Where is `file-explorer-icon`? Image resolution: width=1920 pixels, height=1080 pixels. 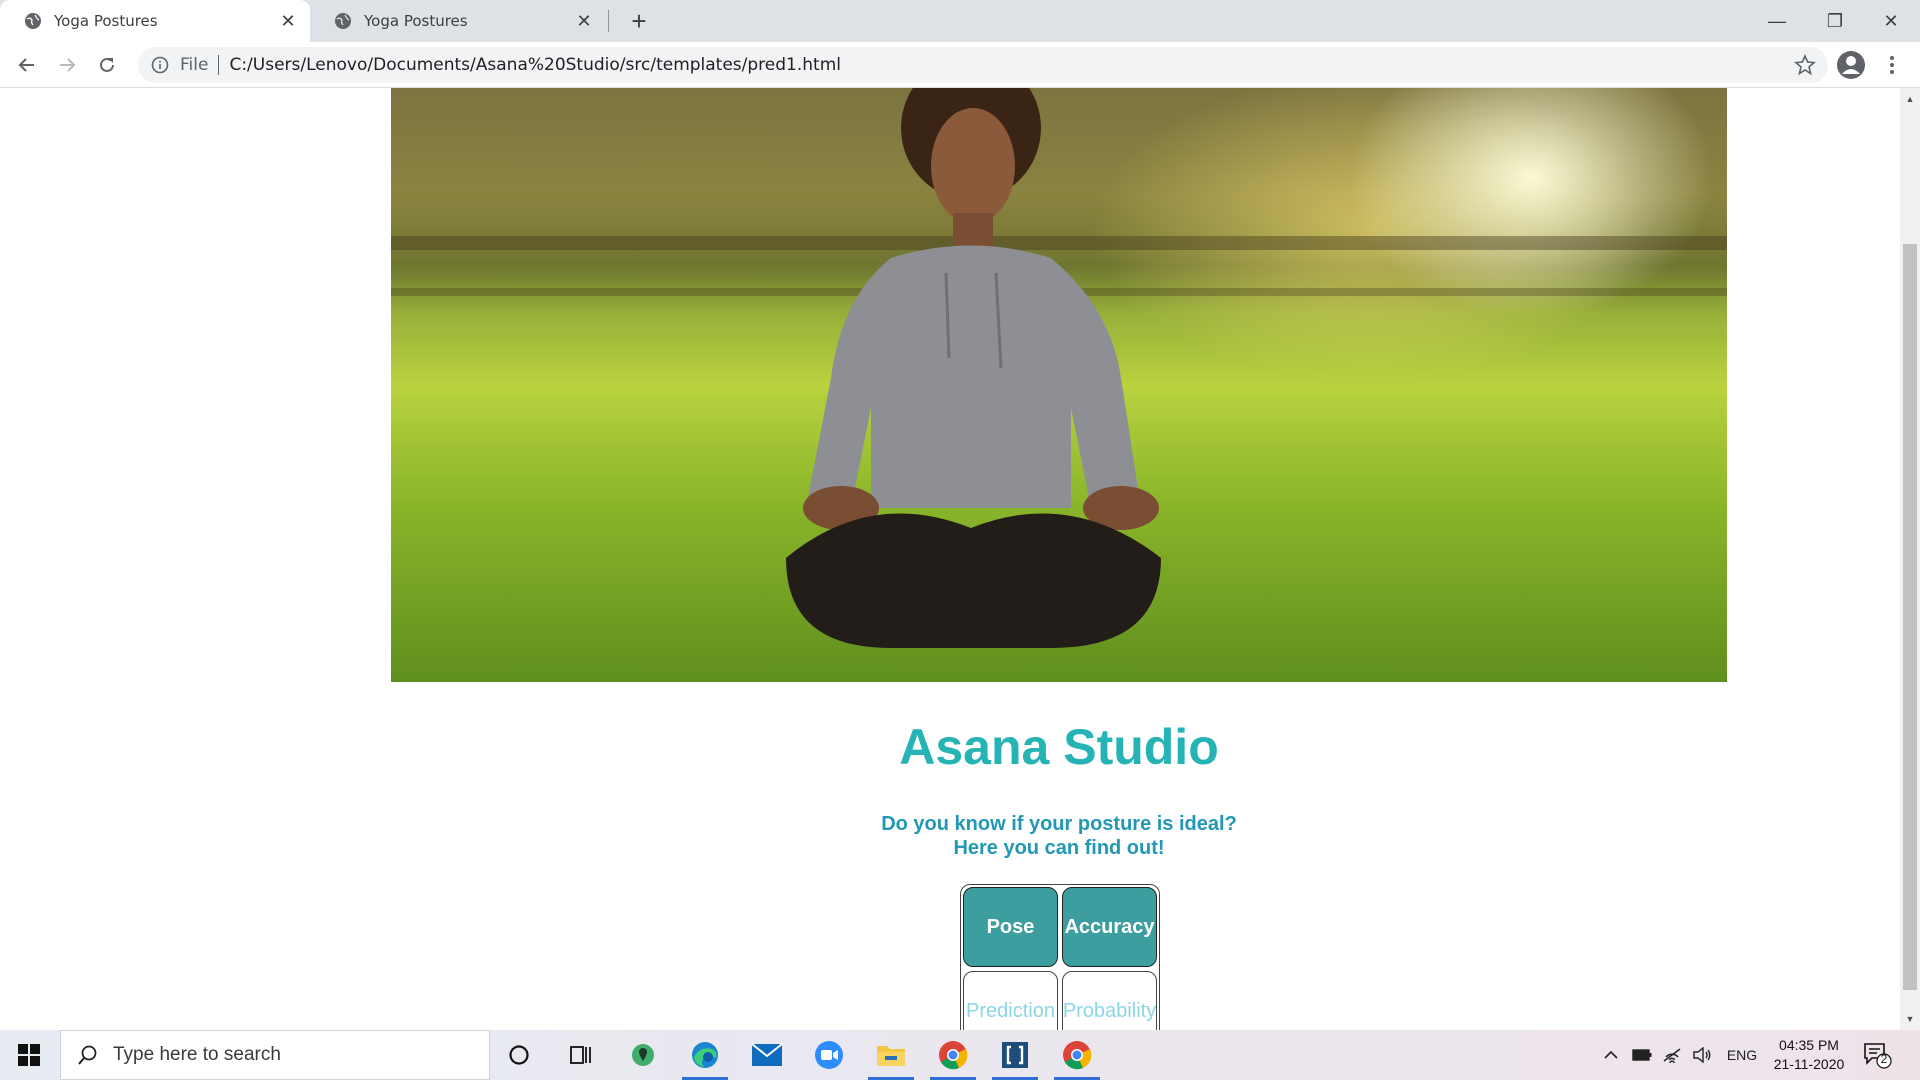
file-explorer-icon is located at coordinates (891, 1055).